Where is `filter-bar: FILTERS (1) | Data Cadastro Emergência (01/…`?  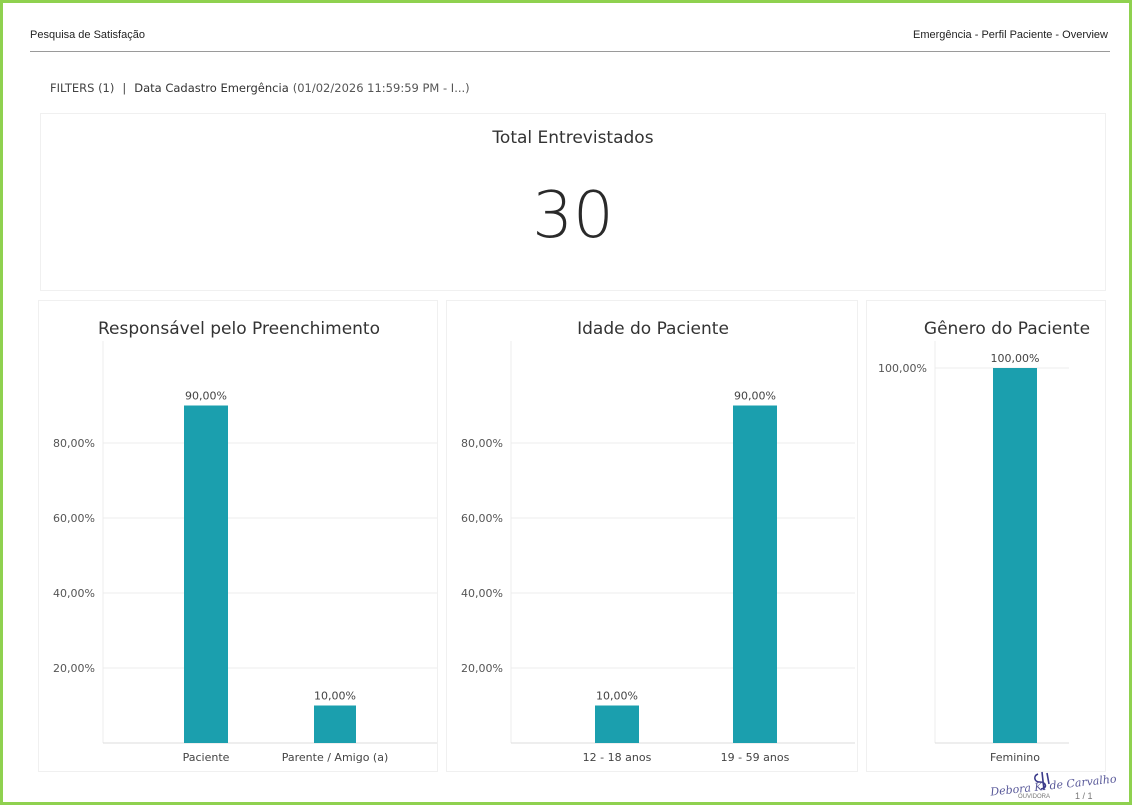 filter-bar: FILTERS (1) | Data Cadastro Emergência (01/… is located at coordinates (260, 88).